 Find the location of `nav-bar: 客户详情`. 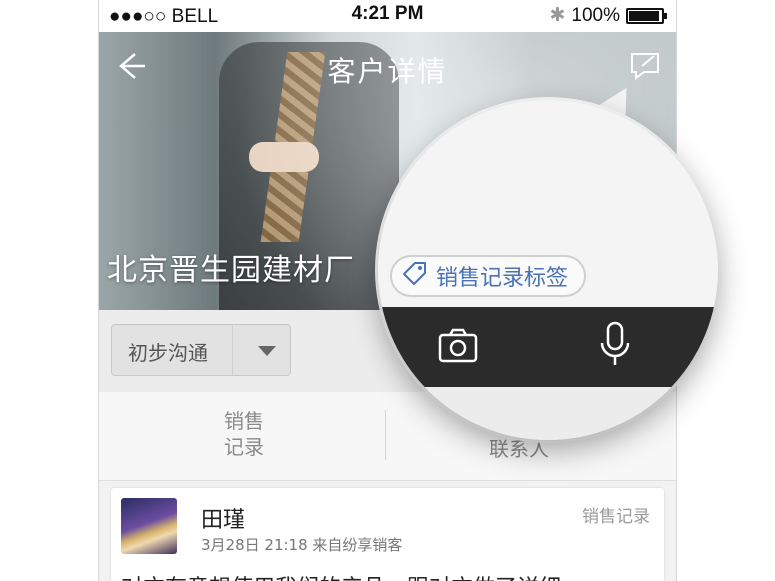

nav-bar: 客户详情 is located at coordinates (387, 67).